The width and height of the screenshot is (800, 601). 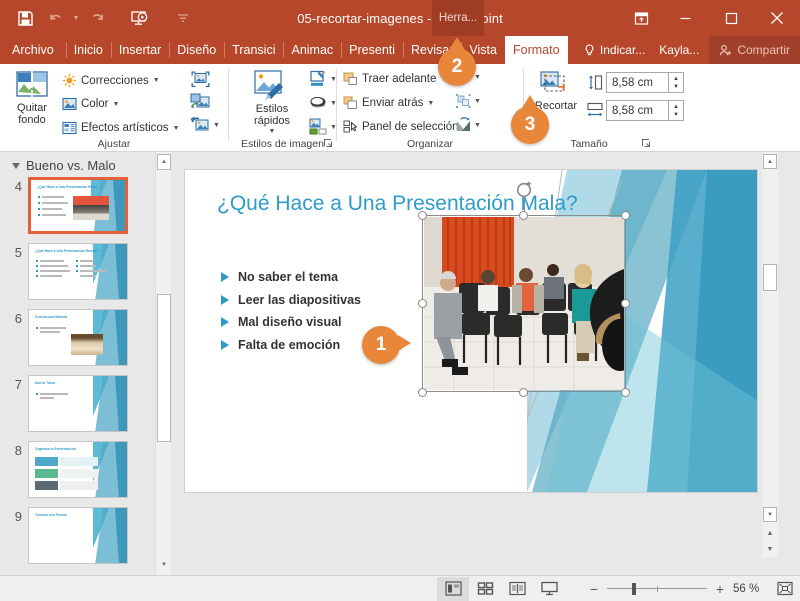 What do you see at coordinates (328, 143) in the screenshot?
I see `estilos-de-imagen-dialog-launcher` at bounding box center [328, 143].